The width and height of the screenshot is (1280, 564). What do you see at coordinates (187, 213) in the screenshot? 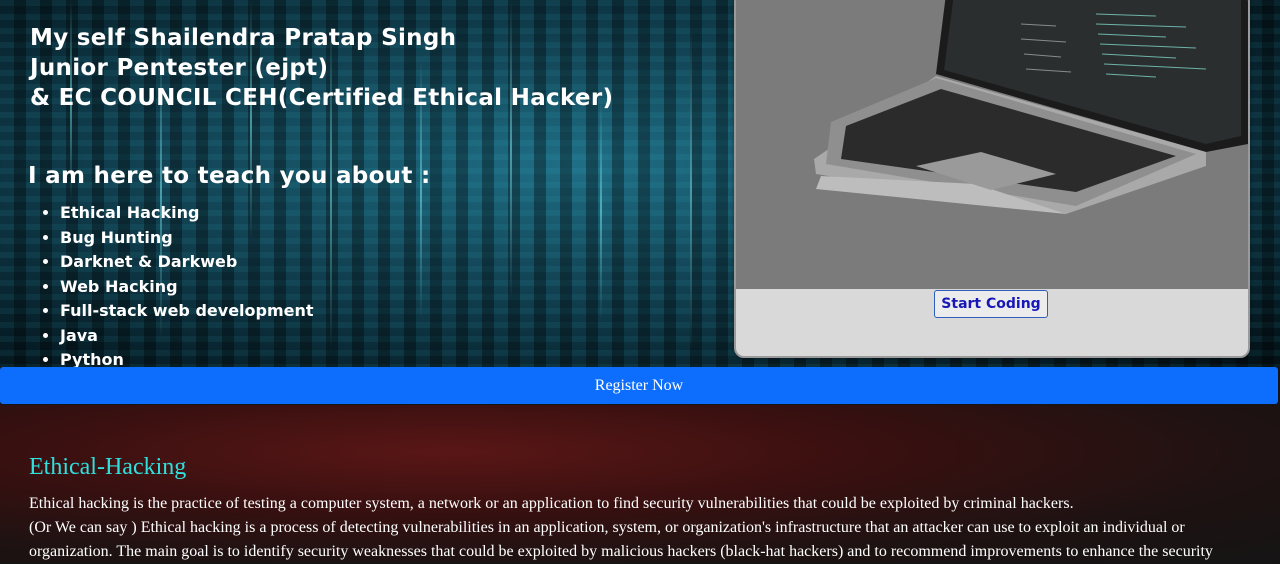
I see `list-item: Ethical Hacking` at bounding box center [187, 213].